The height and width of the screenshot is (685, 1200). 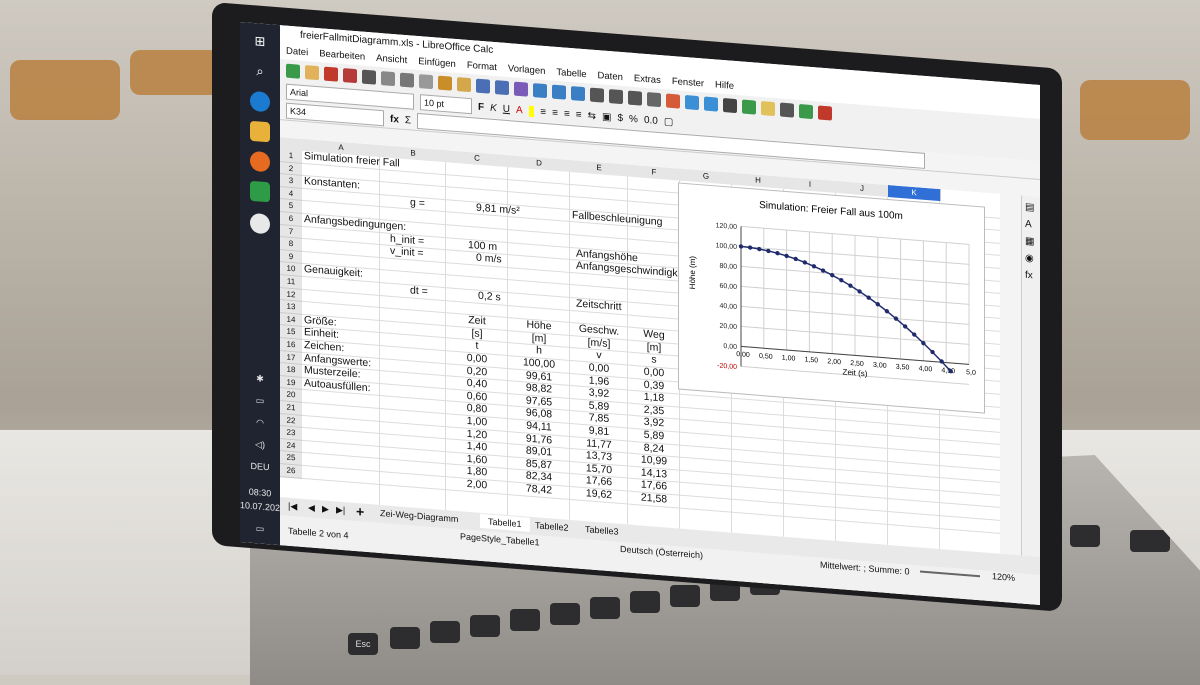 What do you see at coordinates (787, 110) in the screenshot?
I see `headers-footers-icon` at bounding box center [787, 110].